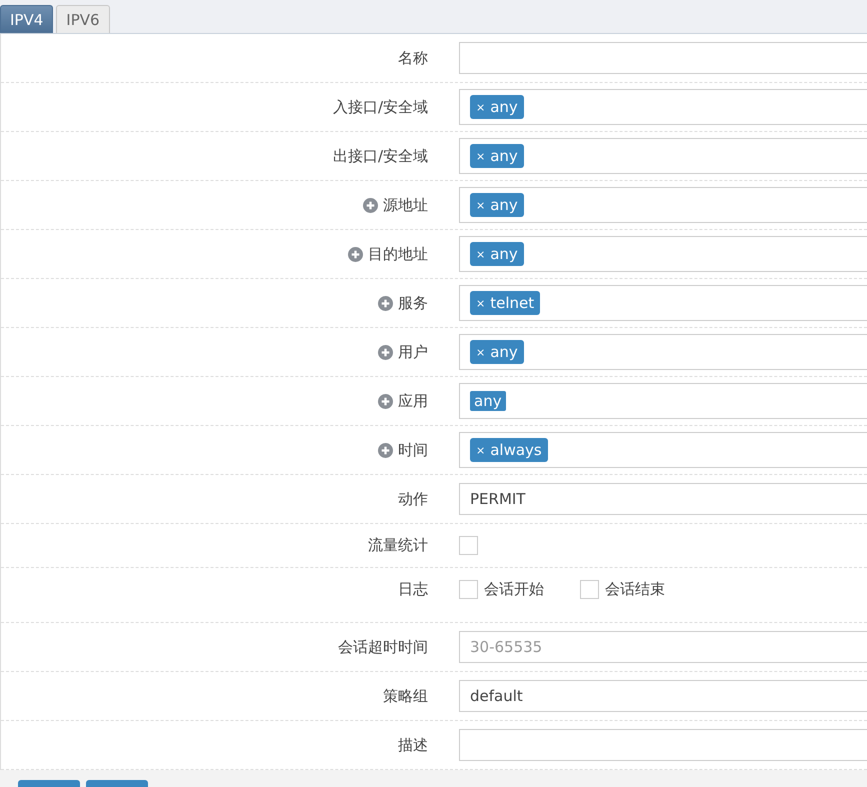 This screenshot has height=787, width=867. Describe the element at coordinates (398, 254) in the screenshot. I see `field-label: 目的地址` at that location.